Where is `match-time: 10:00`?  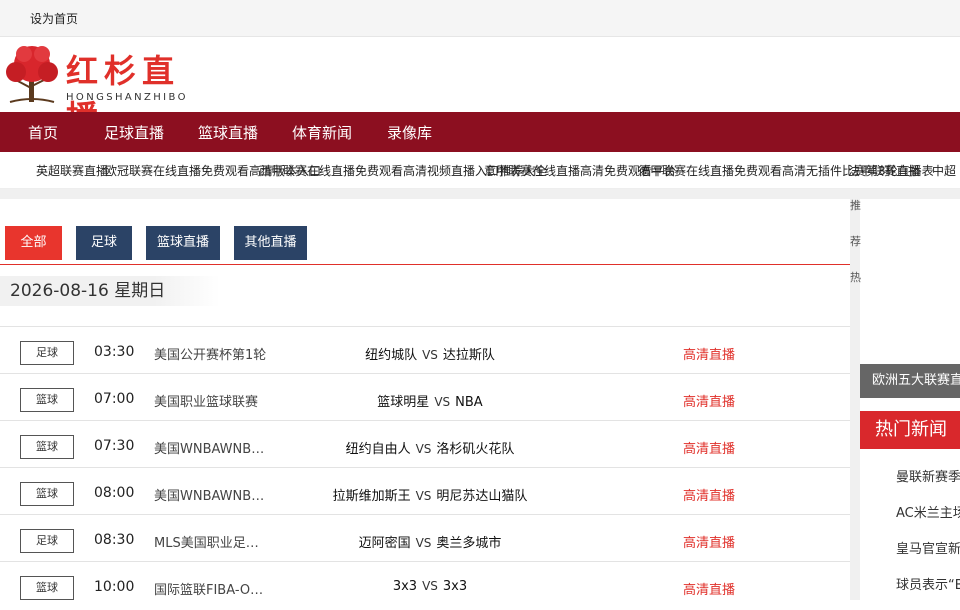 match-time: 10:00 is located at coordinates (114, 587).